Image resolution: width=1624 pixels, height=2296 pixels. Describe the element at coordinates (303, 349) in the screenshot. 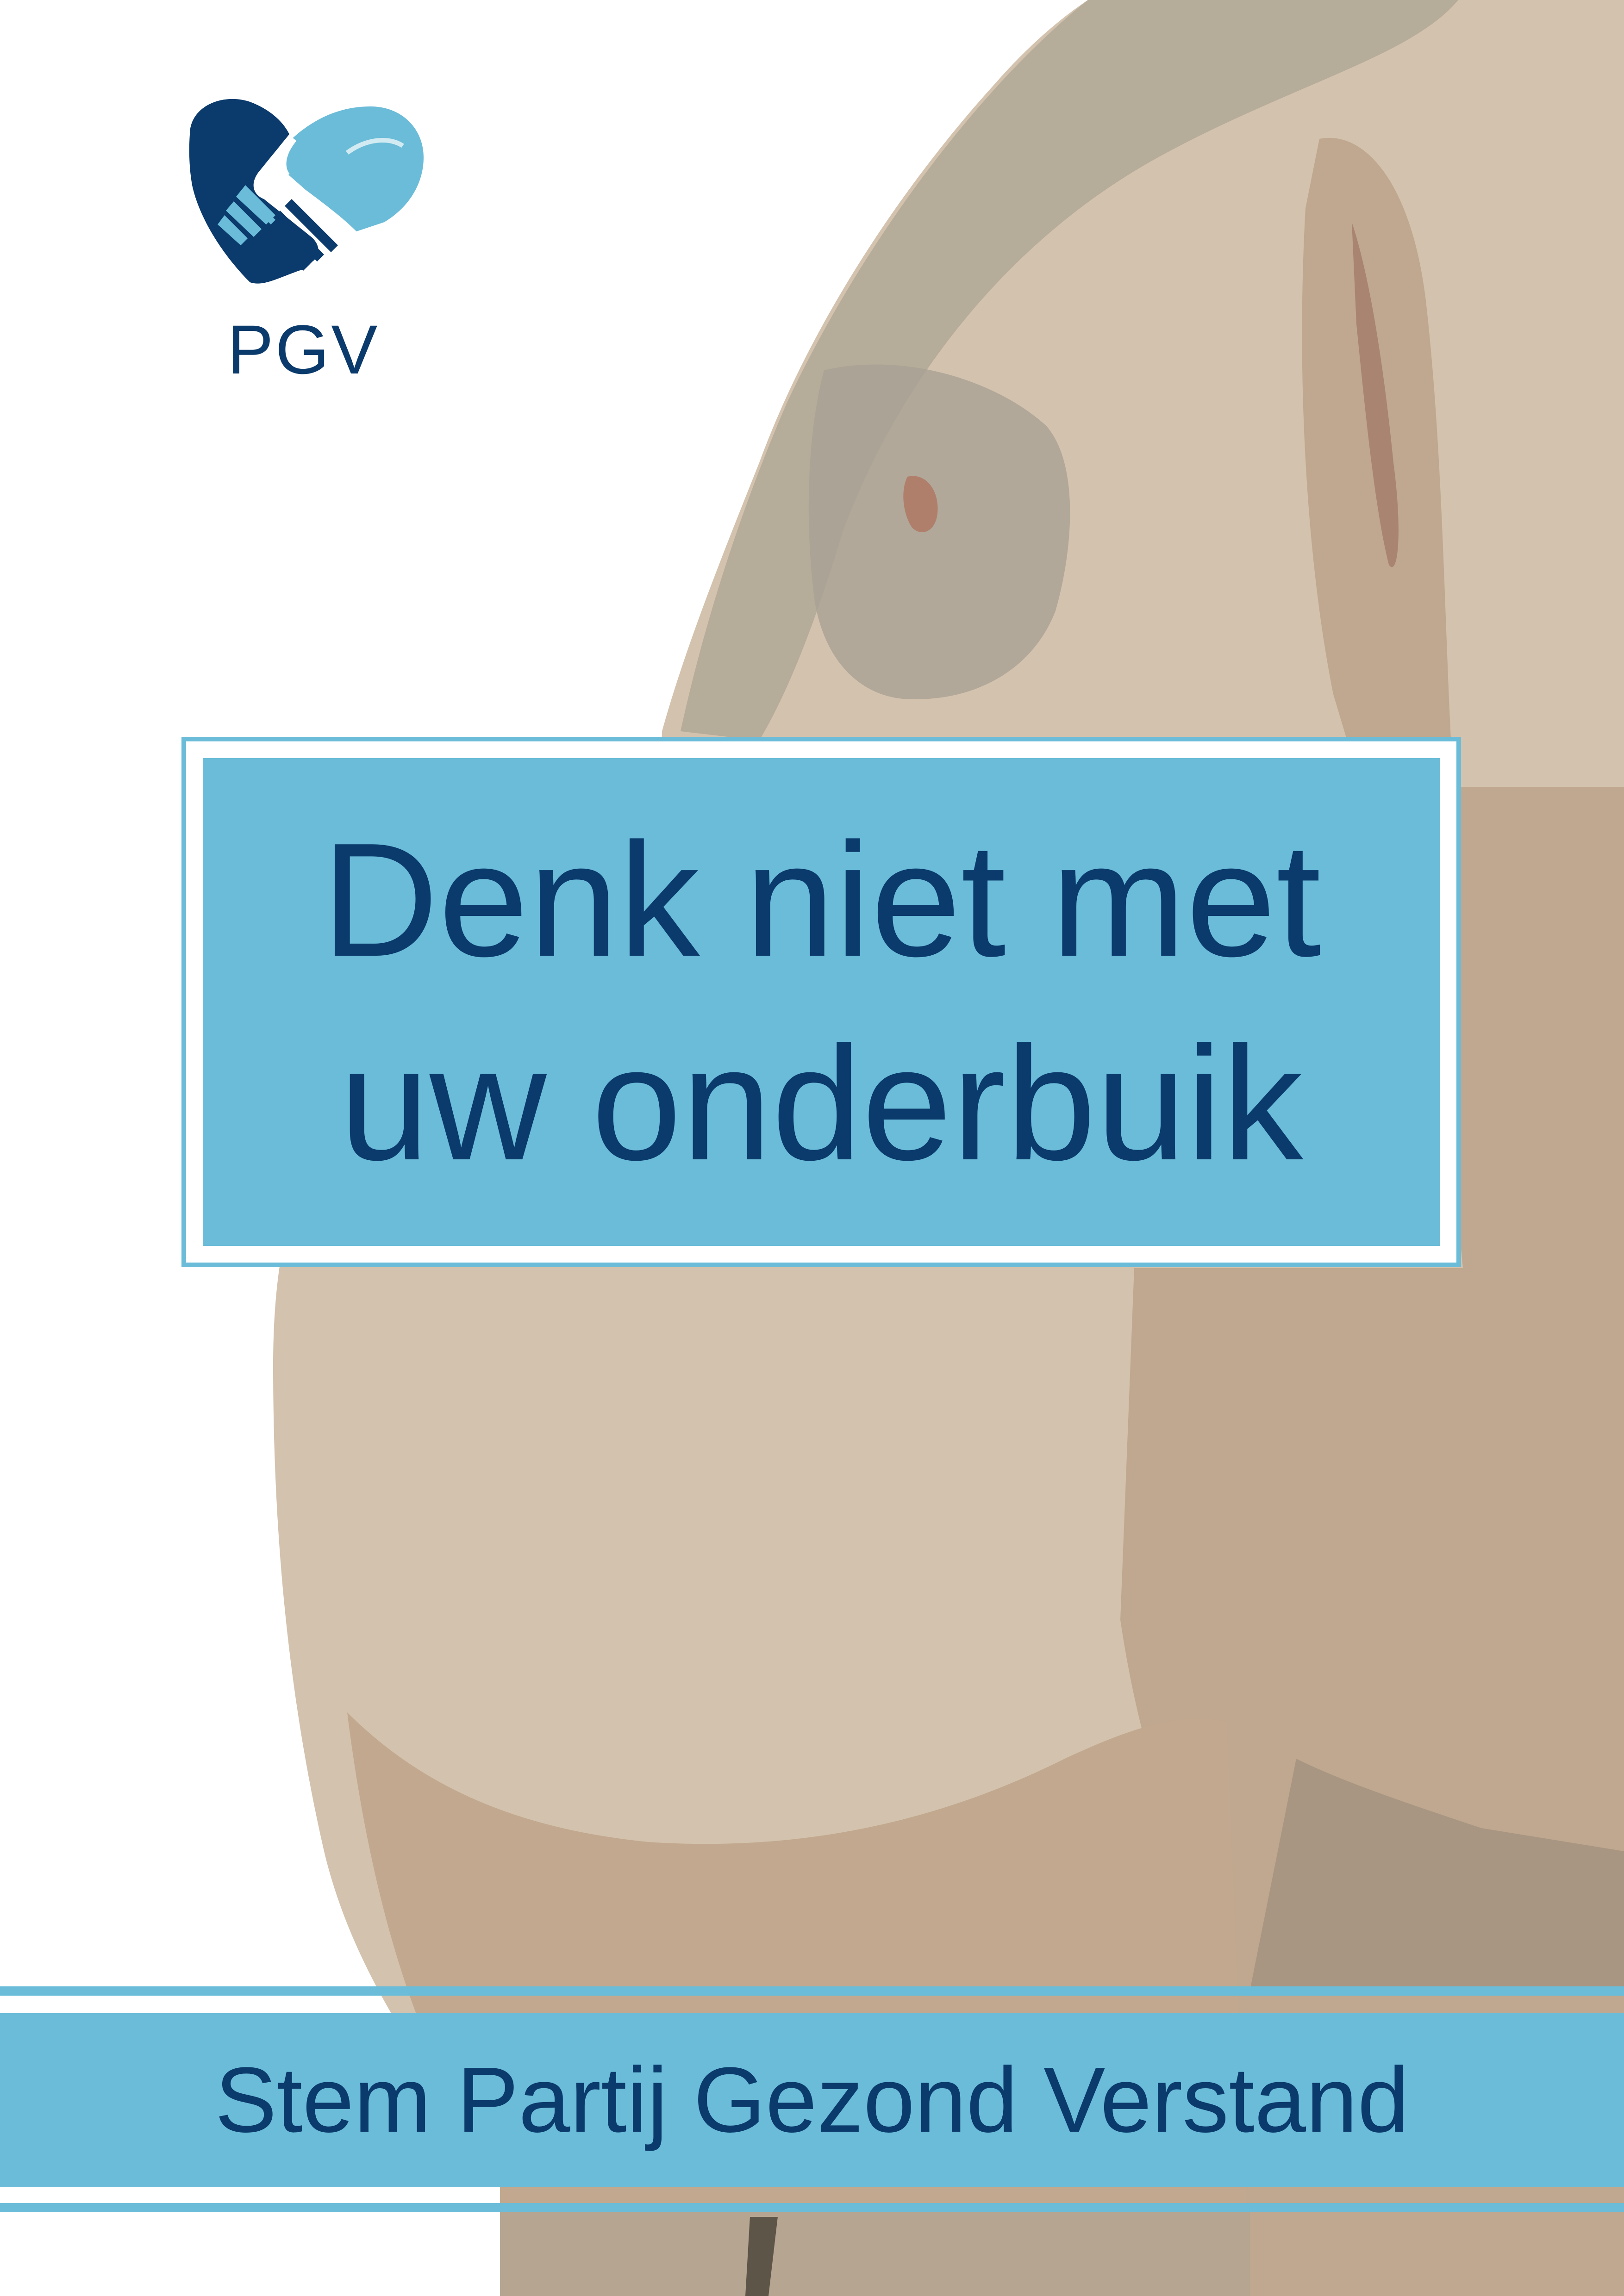

I see `logo-text: PGV` at that location.